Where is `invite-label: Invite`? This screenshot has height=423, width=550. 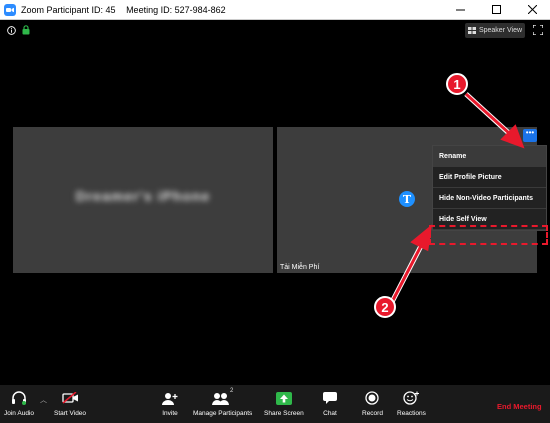 invite-label: Invite is located at coordinates (170, 413).